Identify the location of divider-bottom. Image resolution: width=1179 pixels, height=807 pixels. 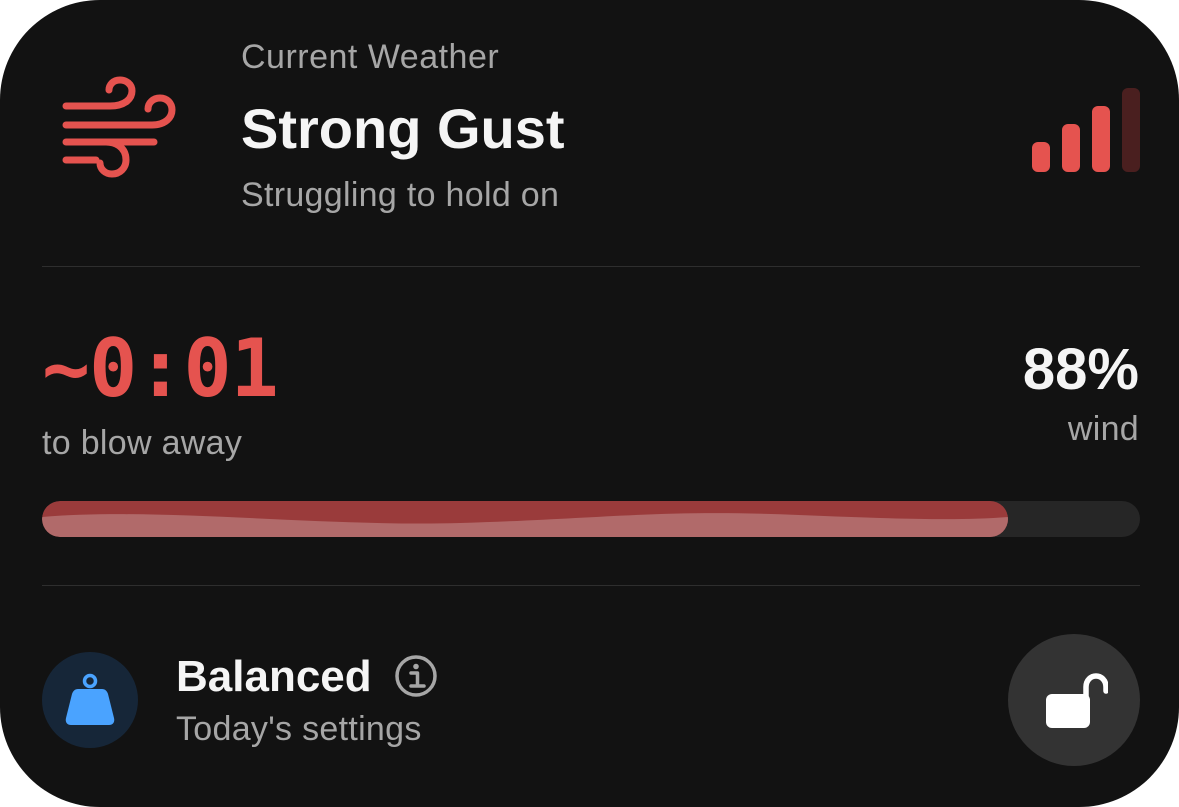
(591, 585).